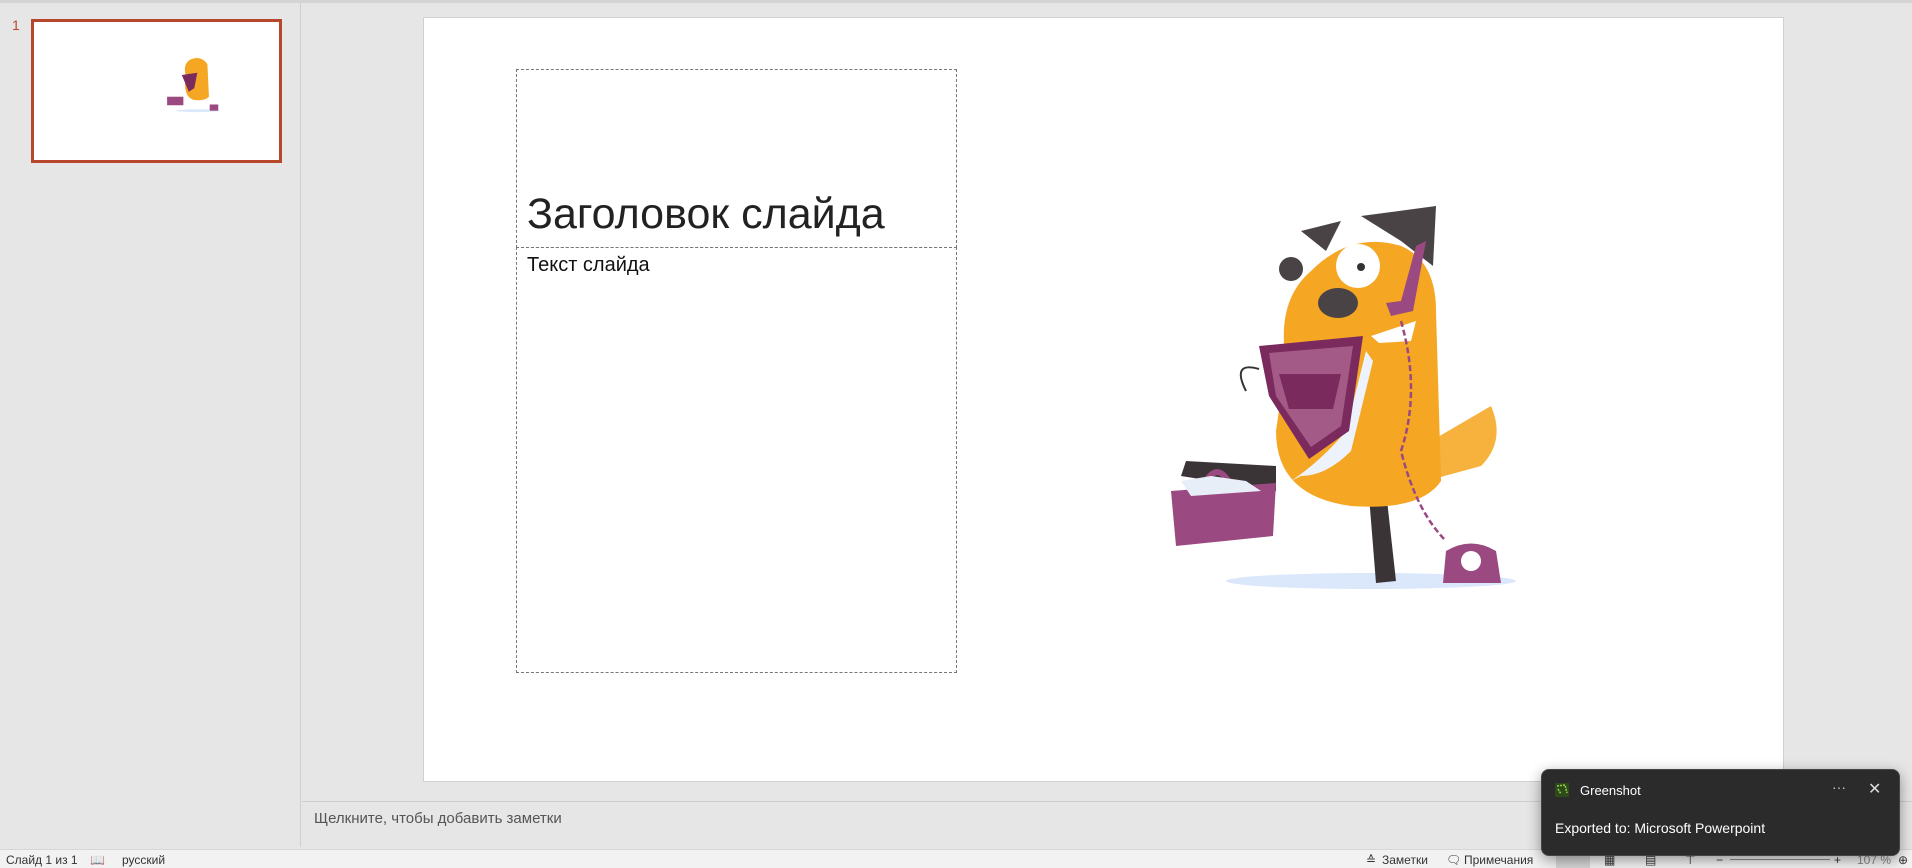 The width and height of the screenshot is (1912, 868). What do you see at coordinates (736, 158) in the screenshot?
I see `title-placeholder: Заголовок слайда` at bounding box center [736, 158].